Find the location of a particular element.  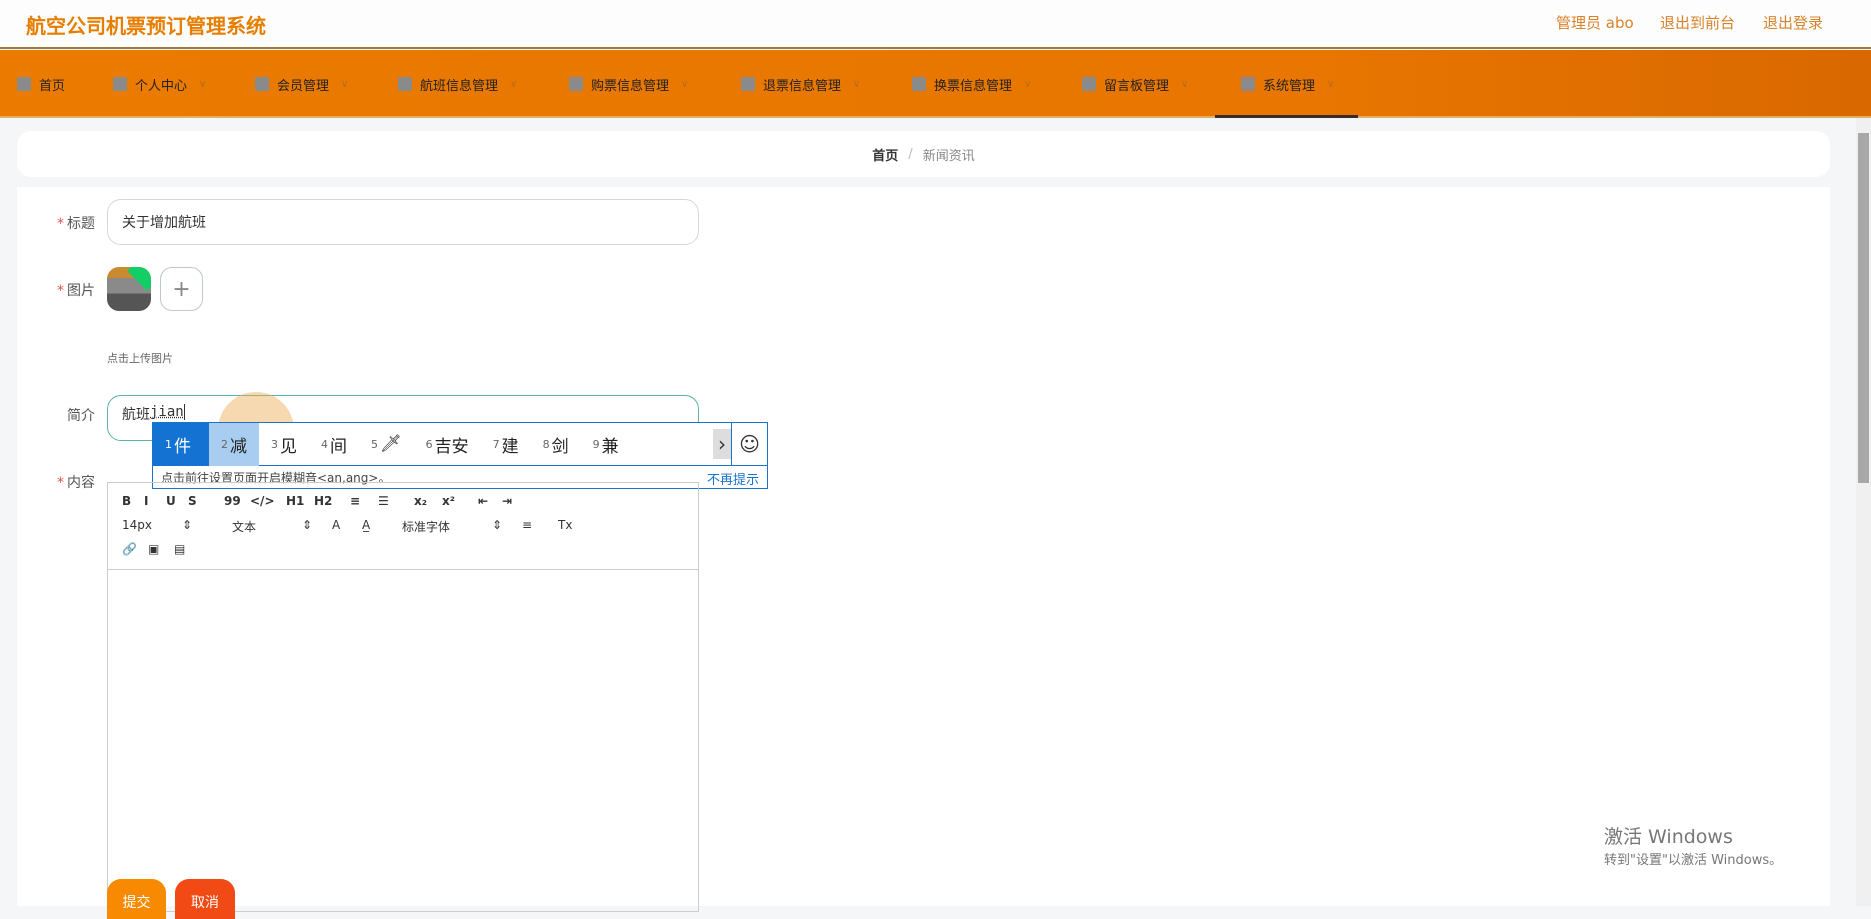

nav-item-label: 购票信息管理 is located at coordinates (630, 86).